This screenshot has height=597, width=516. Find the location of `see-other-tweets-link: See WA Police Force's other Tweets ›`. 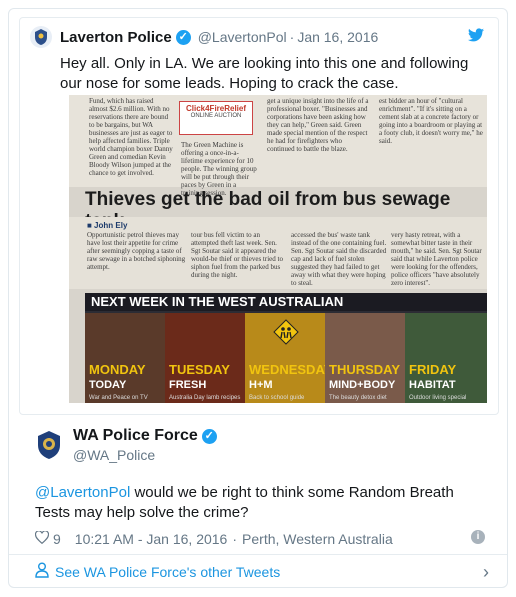

see-other-tweets-link: See WA Police Force's other Tweets › is located at coordinates (258, 571).